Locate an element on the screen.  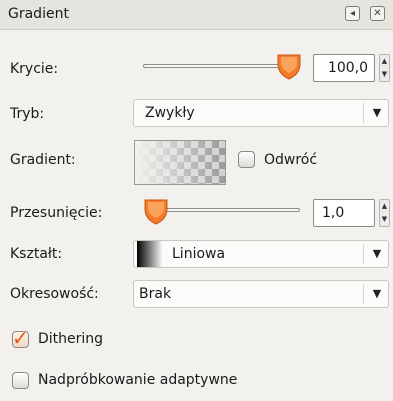
close-icon: ✕ is located at coordinates (377, 13).